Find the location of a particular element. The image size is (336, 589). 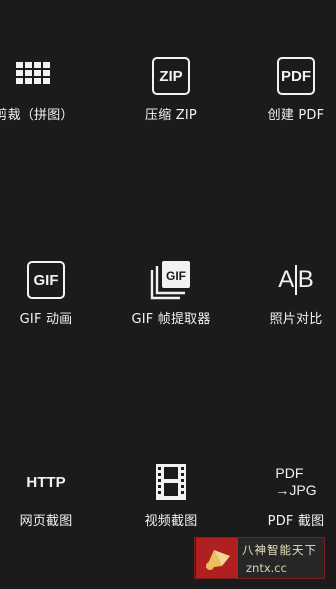

grid-icon is located at coordinates (34, 76).